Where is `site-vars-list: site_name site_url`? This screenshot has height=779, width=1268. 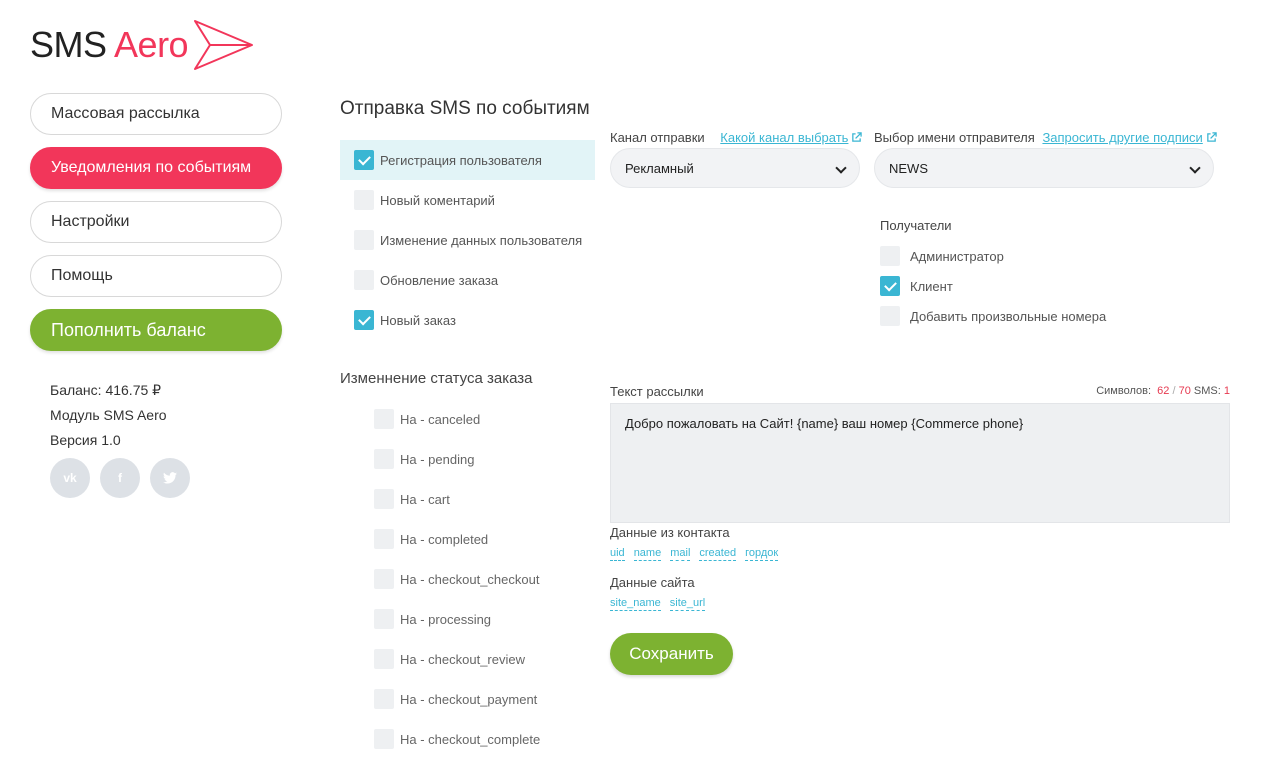 site-vars-list: site_name site_url is located at coordinates (658, 604).